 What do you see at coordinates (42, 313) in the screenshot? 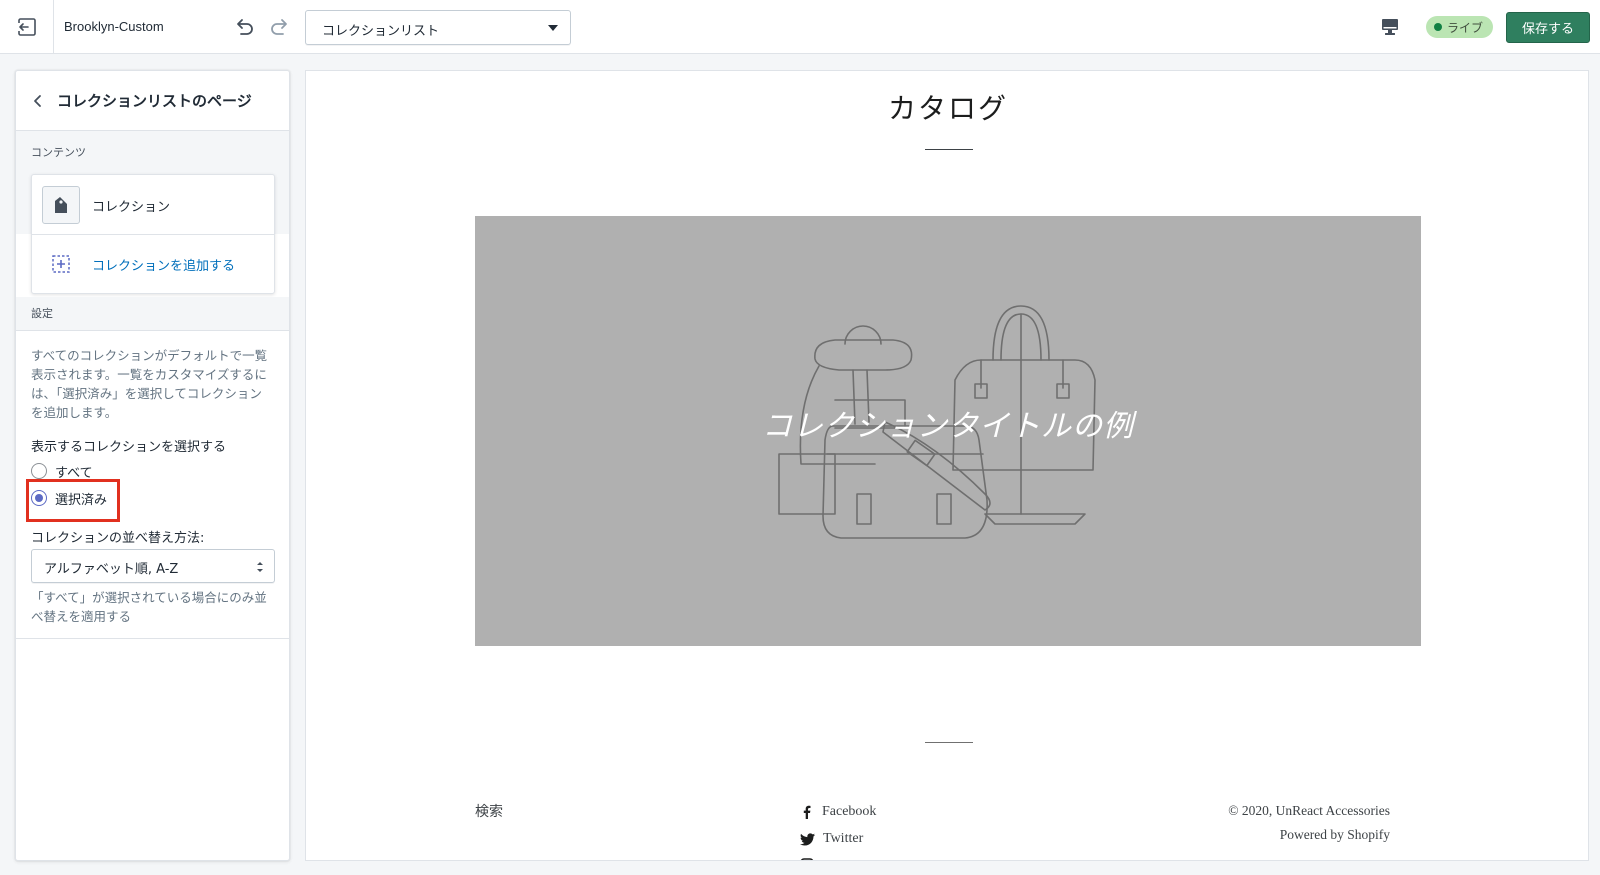
I see `settings-section-label: 設定` at bounding box center [42, 313].